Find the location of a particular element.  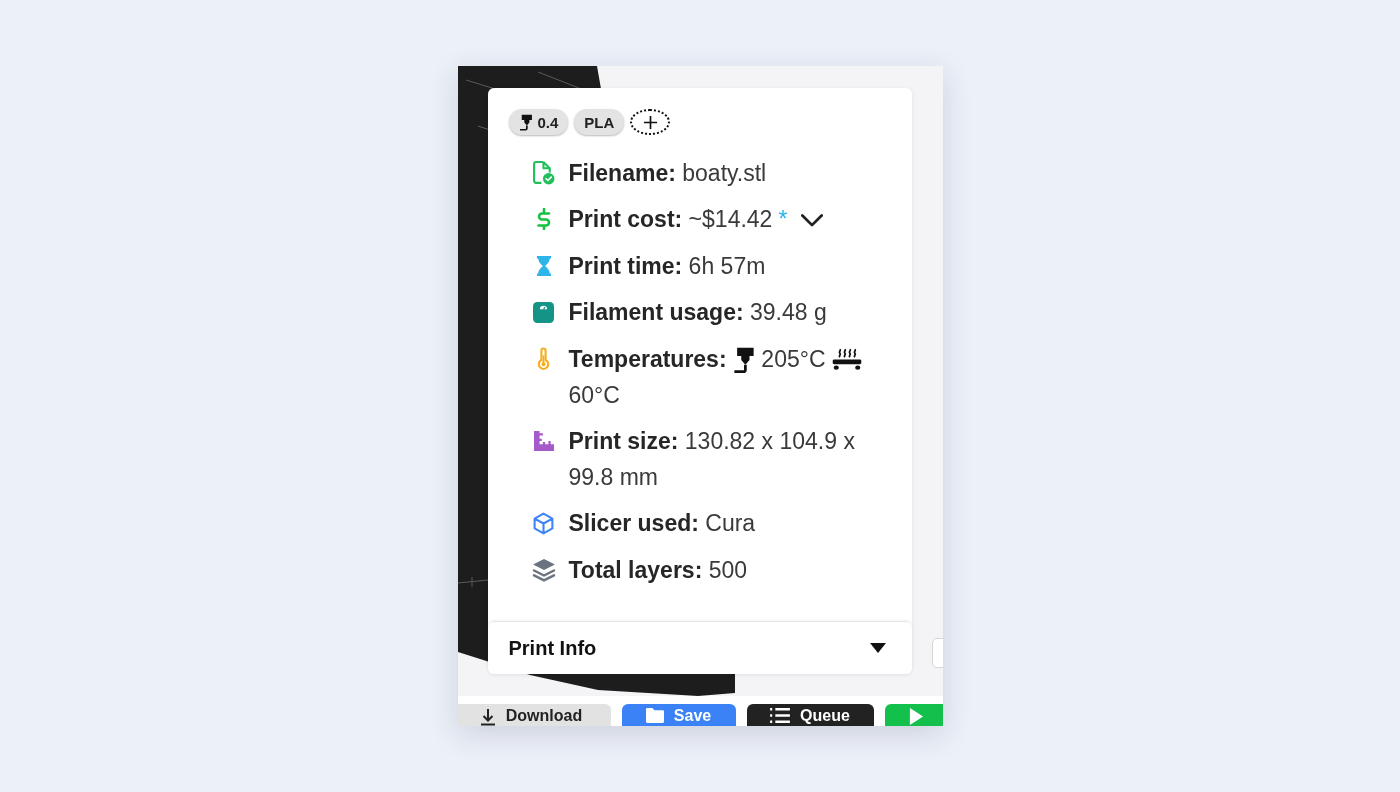

plus-icon is located at coordinates (650, 122).